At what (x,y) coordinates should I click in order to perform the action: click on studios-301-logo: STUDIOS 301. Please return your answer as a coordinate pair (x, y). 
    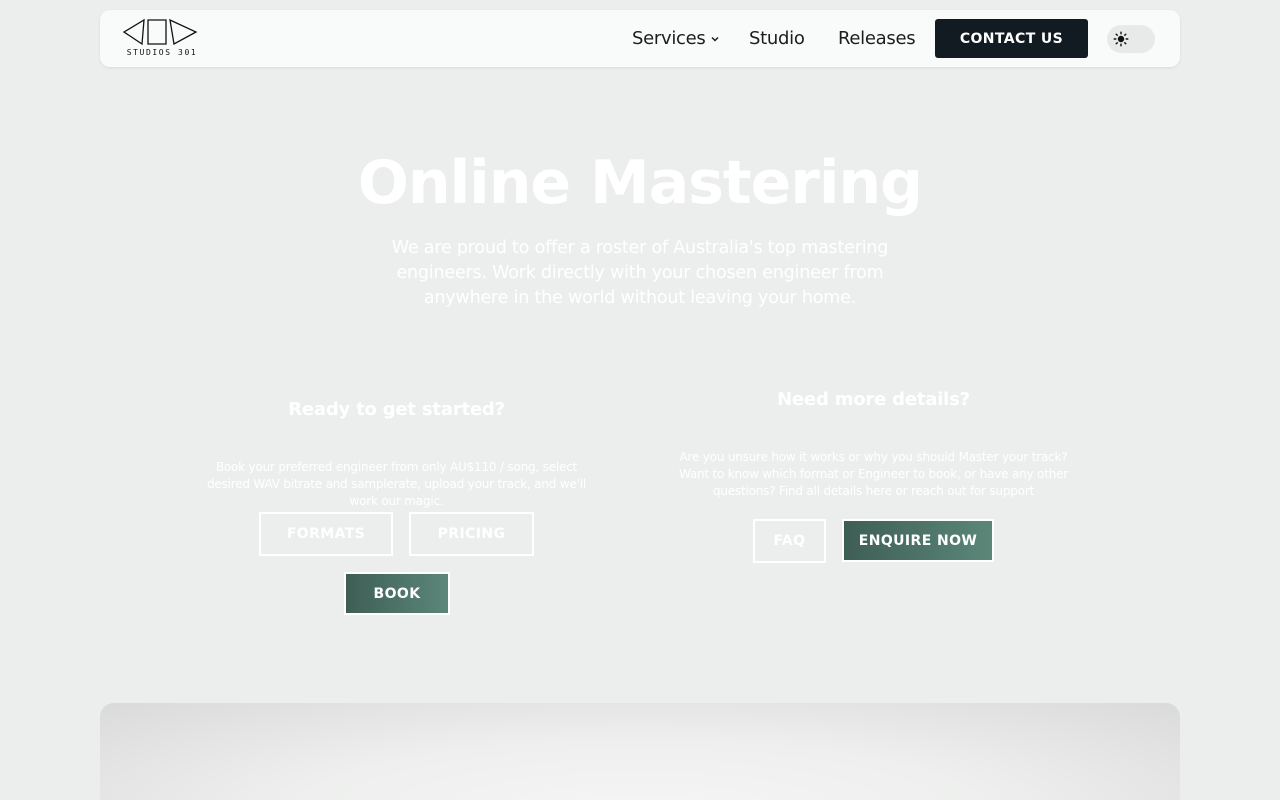
    Looking at the image, I should click on (160, 39).